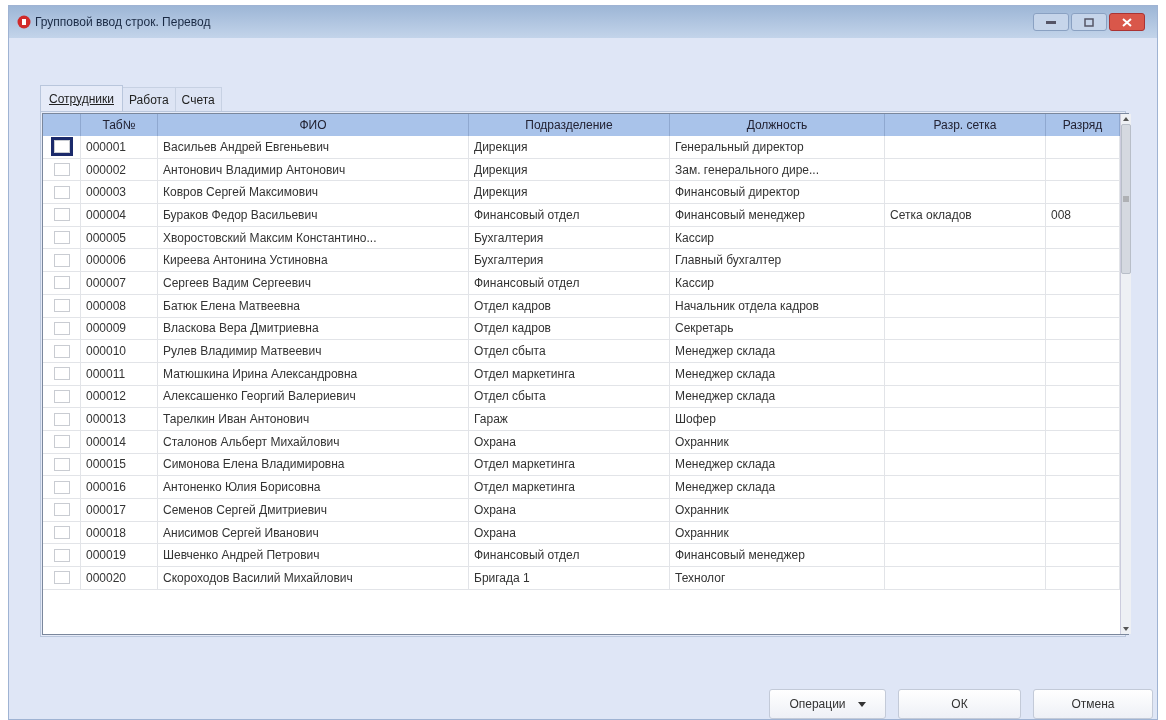  I want to click on maximize-icon, so click(1089, 22).